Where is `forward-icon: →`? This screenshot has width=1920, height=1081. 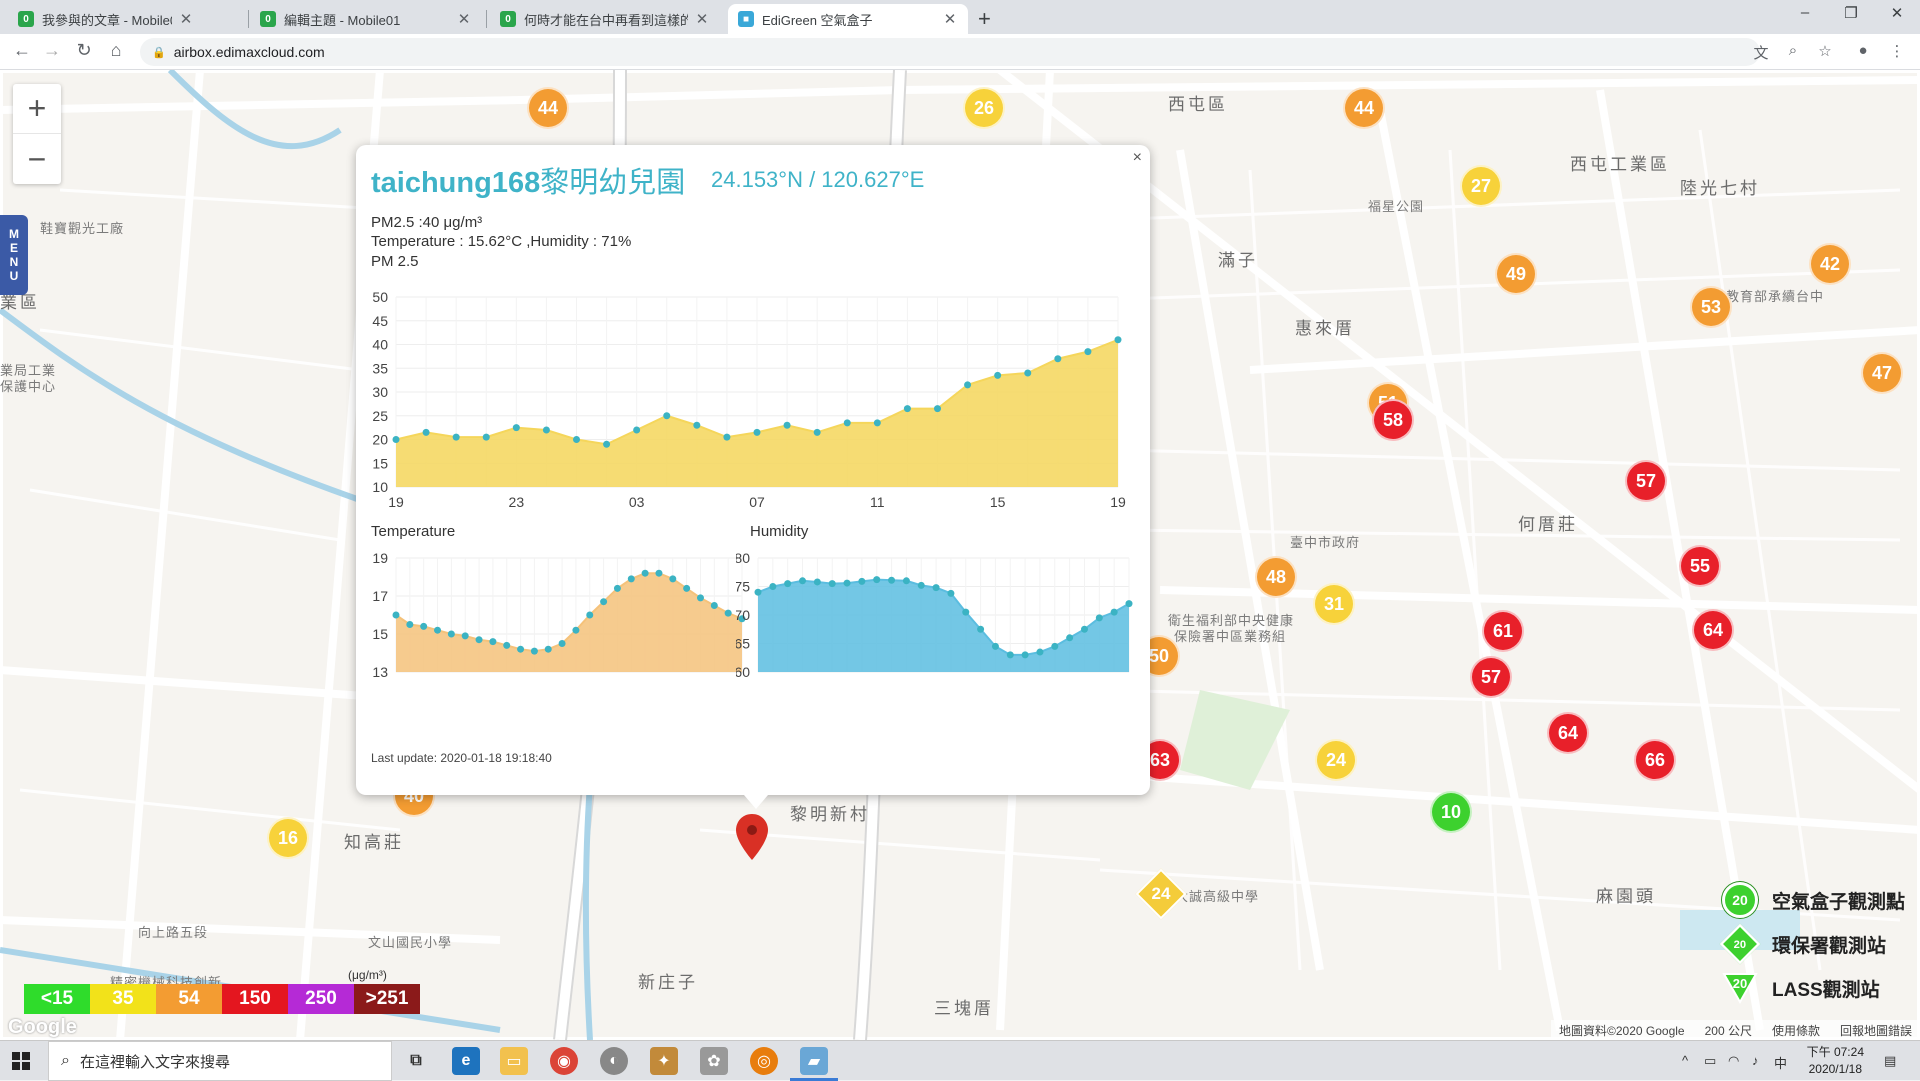 forward-icon: → is located at coordinates (52, 50).